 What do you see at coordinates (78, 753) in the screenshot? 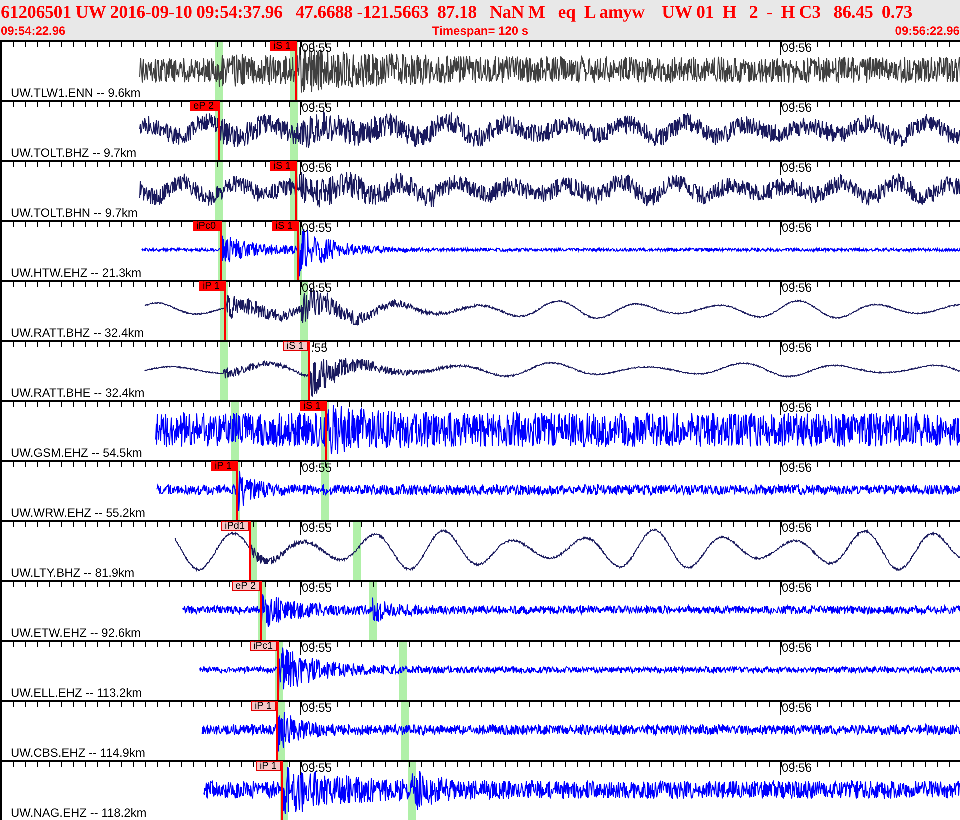
I see `station-label: UW.CBS.EHZ -- 114.9km` at bounding box center [78, 753].